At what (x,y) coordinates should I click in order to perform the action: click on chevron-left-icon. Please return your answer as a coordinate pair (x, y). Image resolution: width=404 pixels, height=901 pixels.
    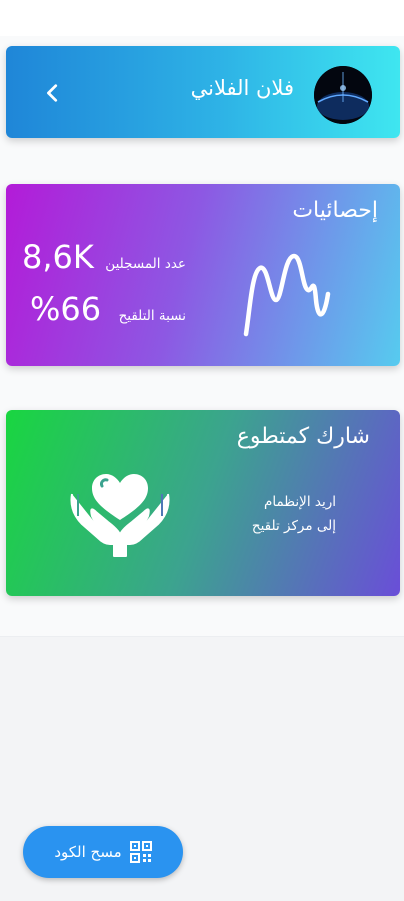
    Looking at the image, I should click on (52, 93).